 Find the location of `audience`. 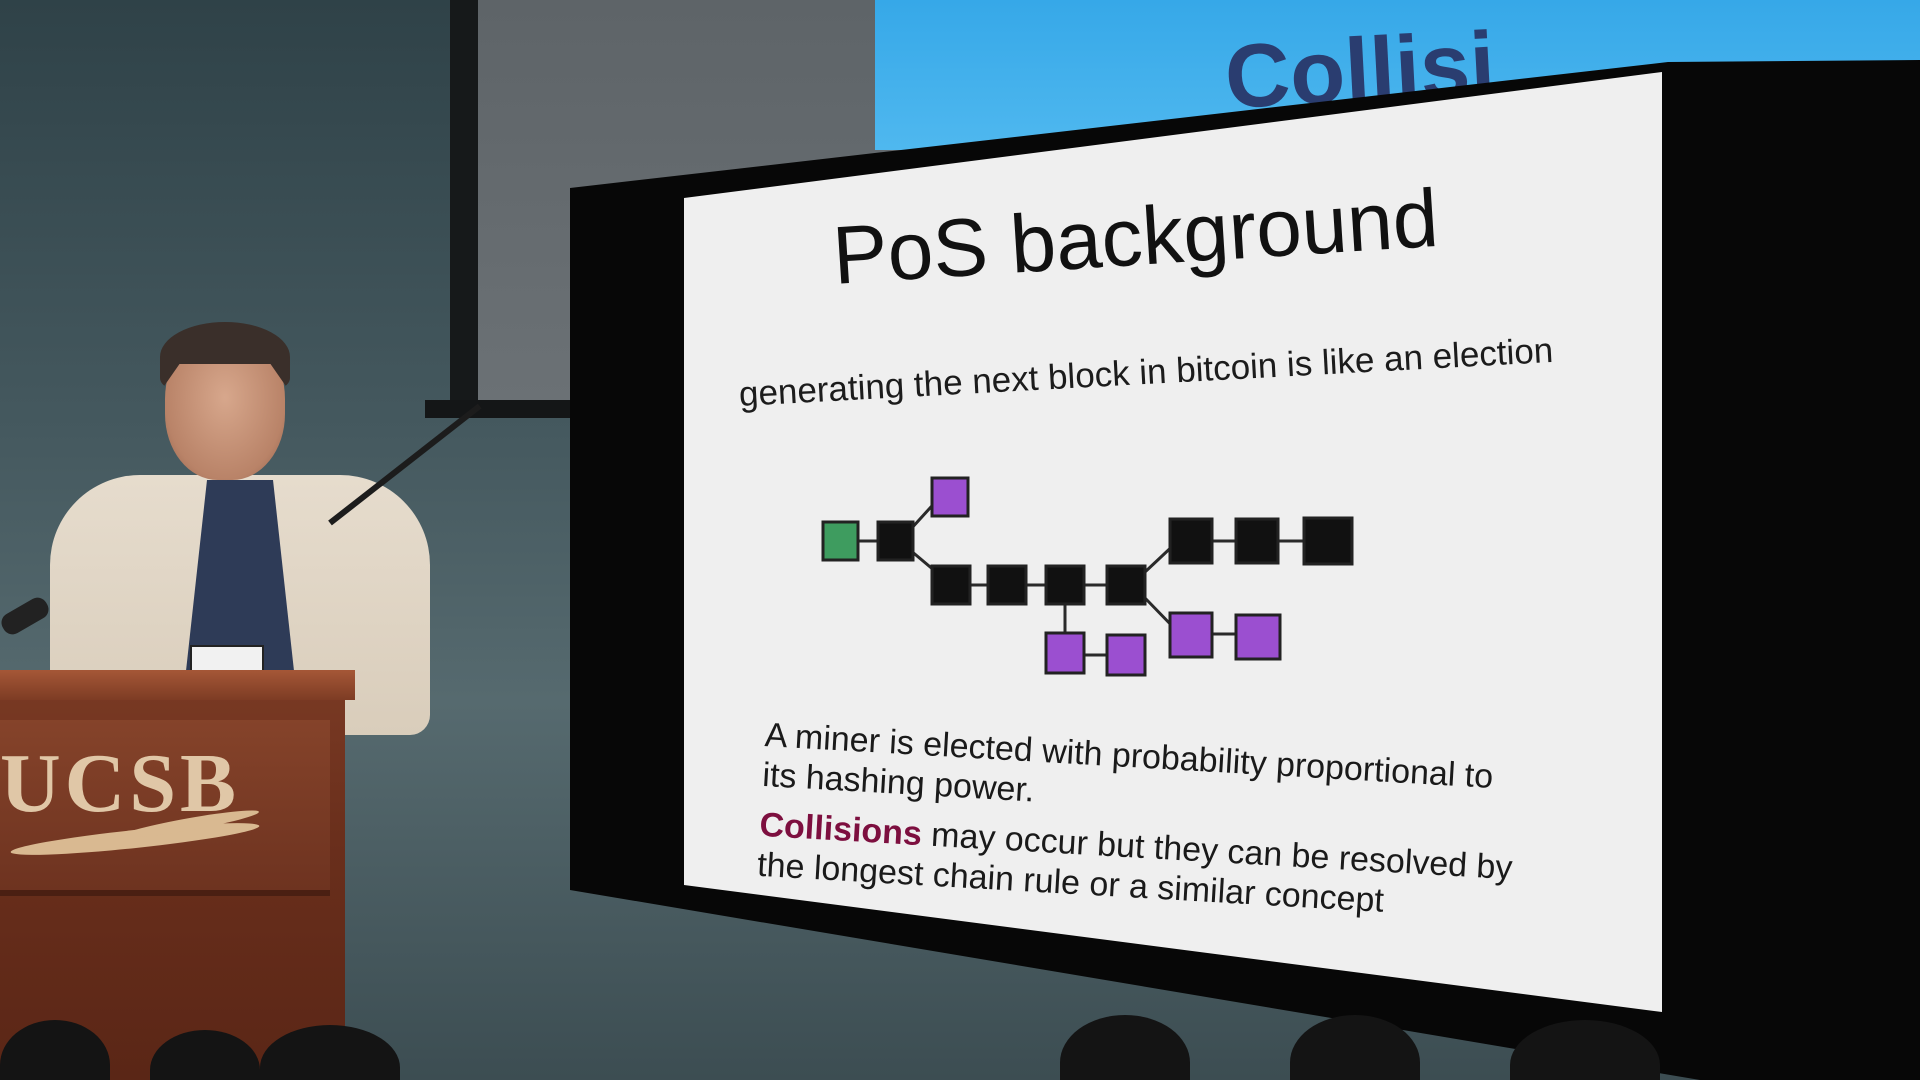

audience is located at coordinates (960, 1045).